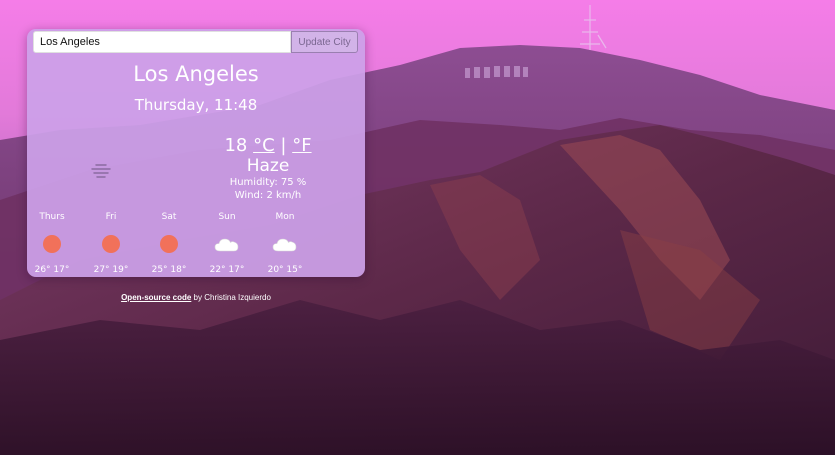 The width and height of the screenshot is (835, 455). Describe the element at coordinates (324, 42) in the screenshot. I see `update-city-button: Update City` at that location.